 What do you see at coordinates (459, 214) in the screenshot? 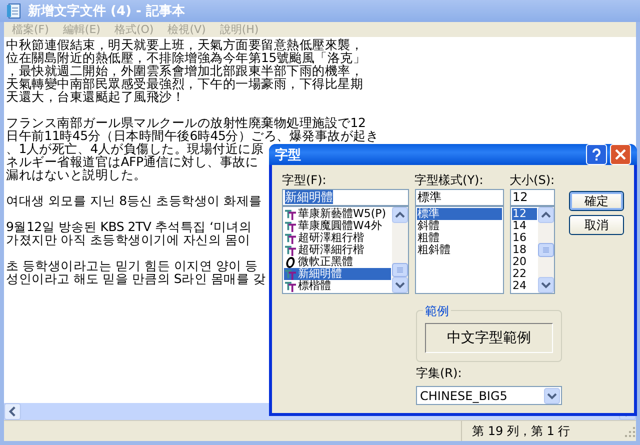
I see `list-item: 標準` at bounding box center [459, 214].